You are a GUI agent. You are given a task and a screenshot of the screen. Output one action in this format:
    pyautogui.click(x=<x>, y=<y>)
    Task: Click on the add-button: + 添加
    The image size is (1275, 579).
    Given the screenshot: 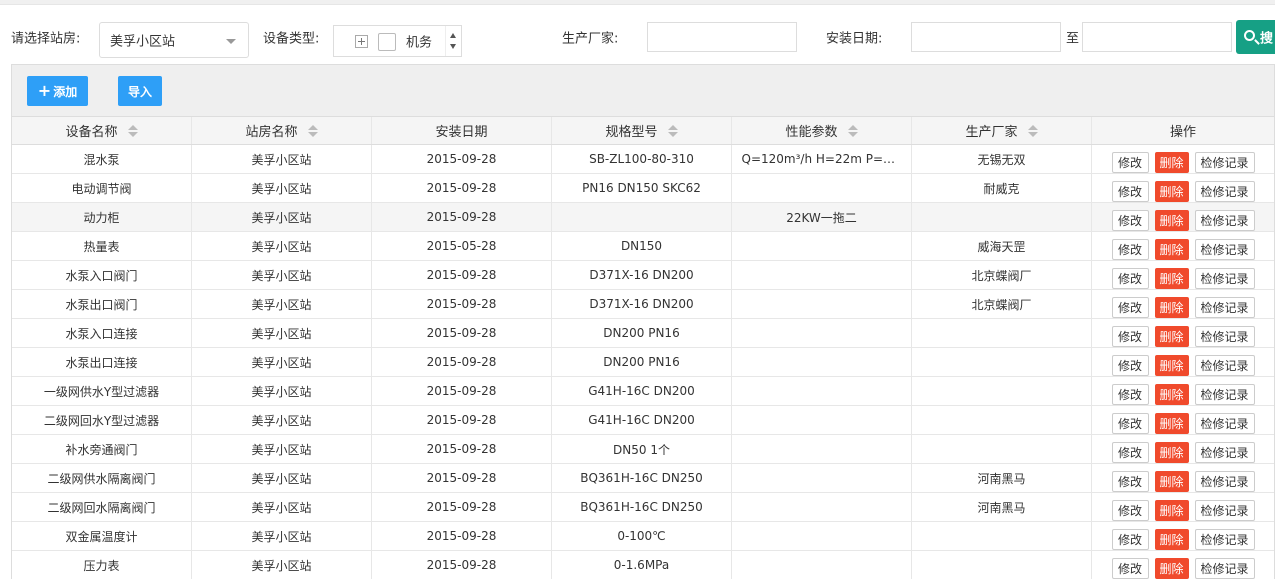 What is the action you would take?
    pyautogui.click(x=57, y=91)
    